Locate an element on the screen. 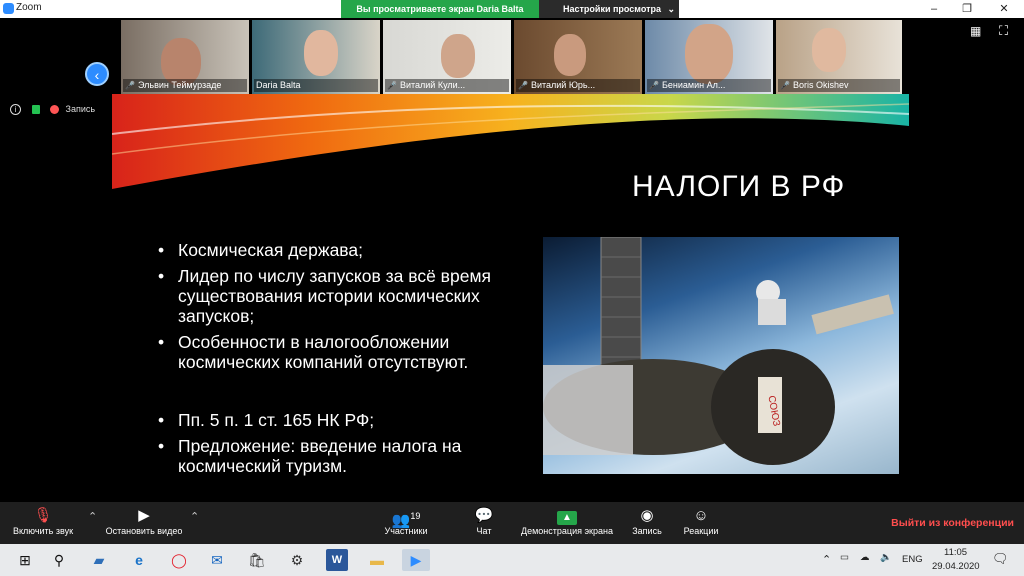 The image size is (1024, 576). clock-date: 29.04.2020 is located at coordinates (956, 566).